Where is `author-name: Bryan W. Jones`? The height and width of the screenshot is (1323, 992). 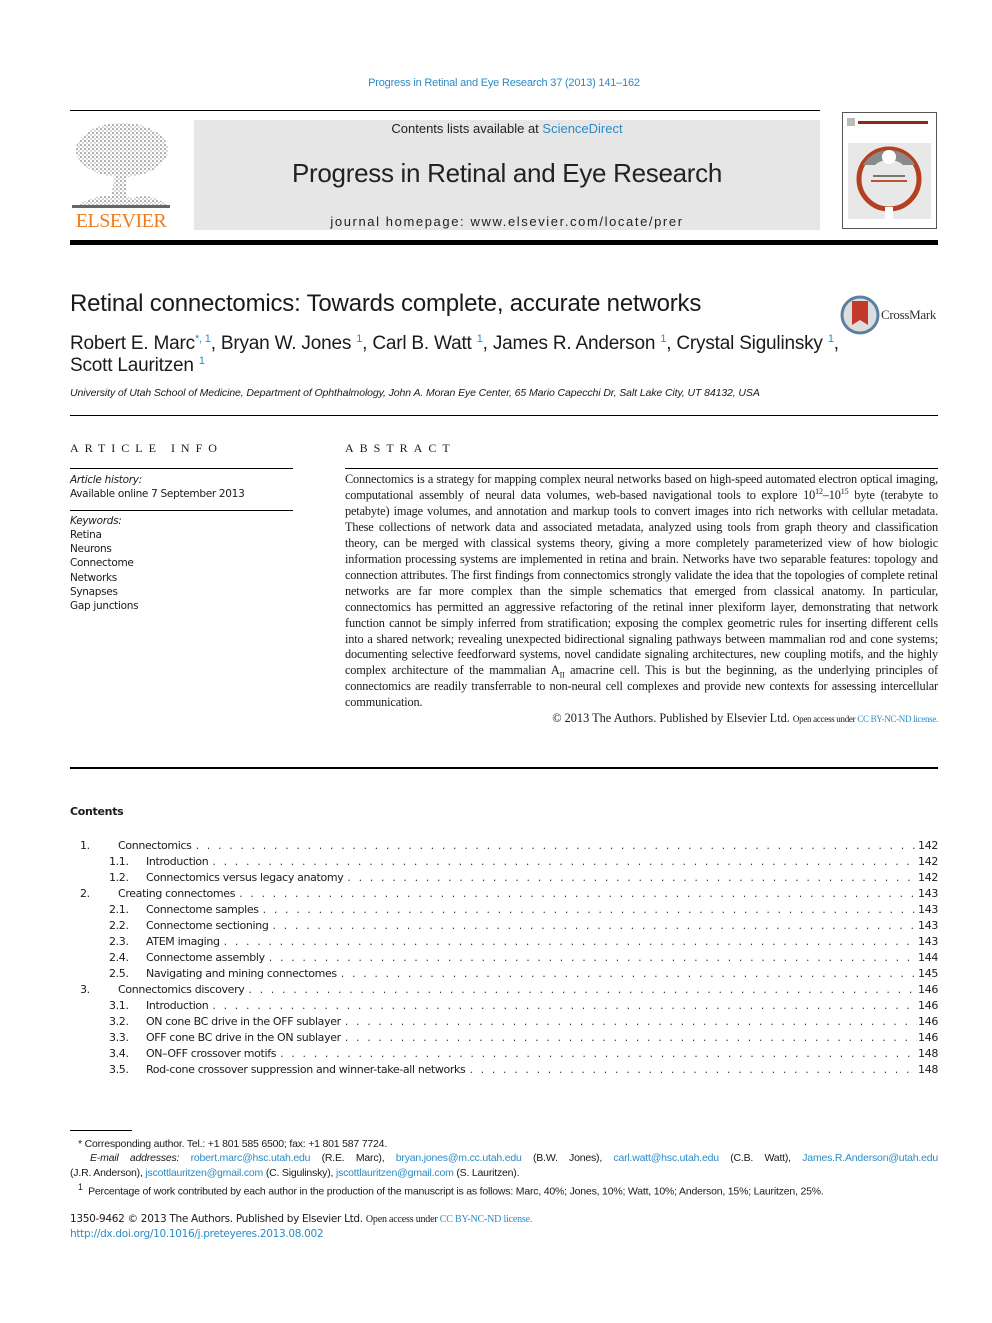
author-name: Bryan W. Jones is located at coordinates (286, 343).